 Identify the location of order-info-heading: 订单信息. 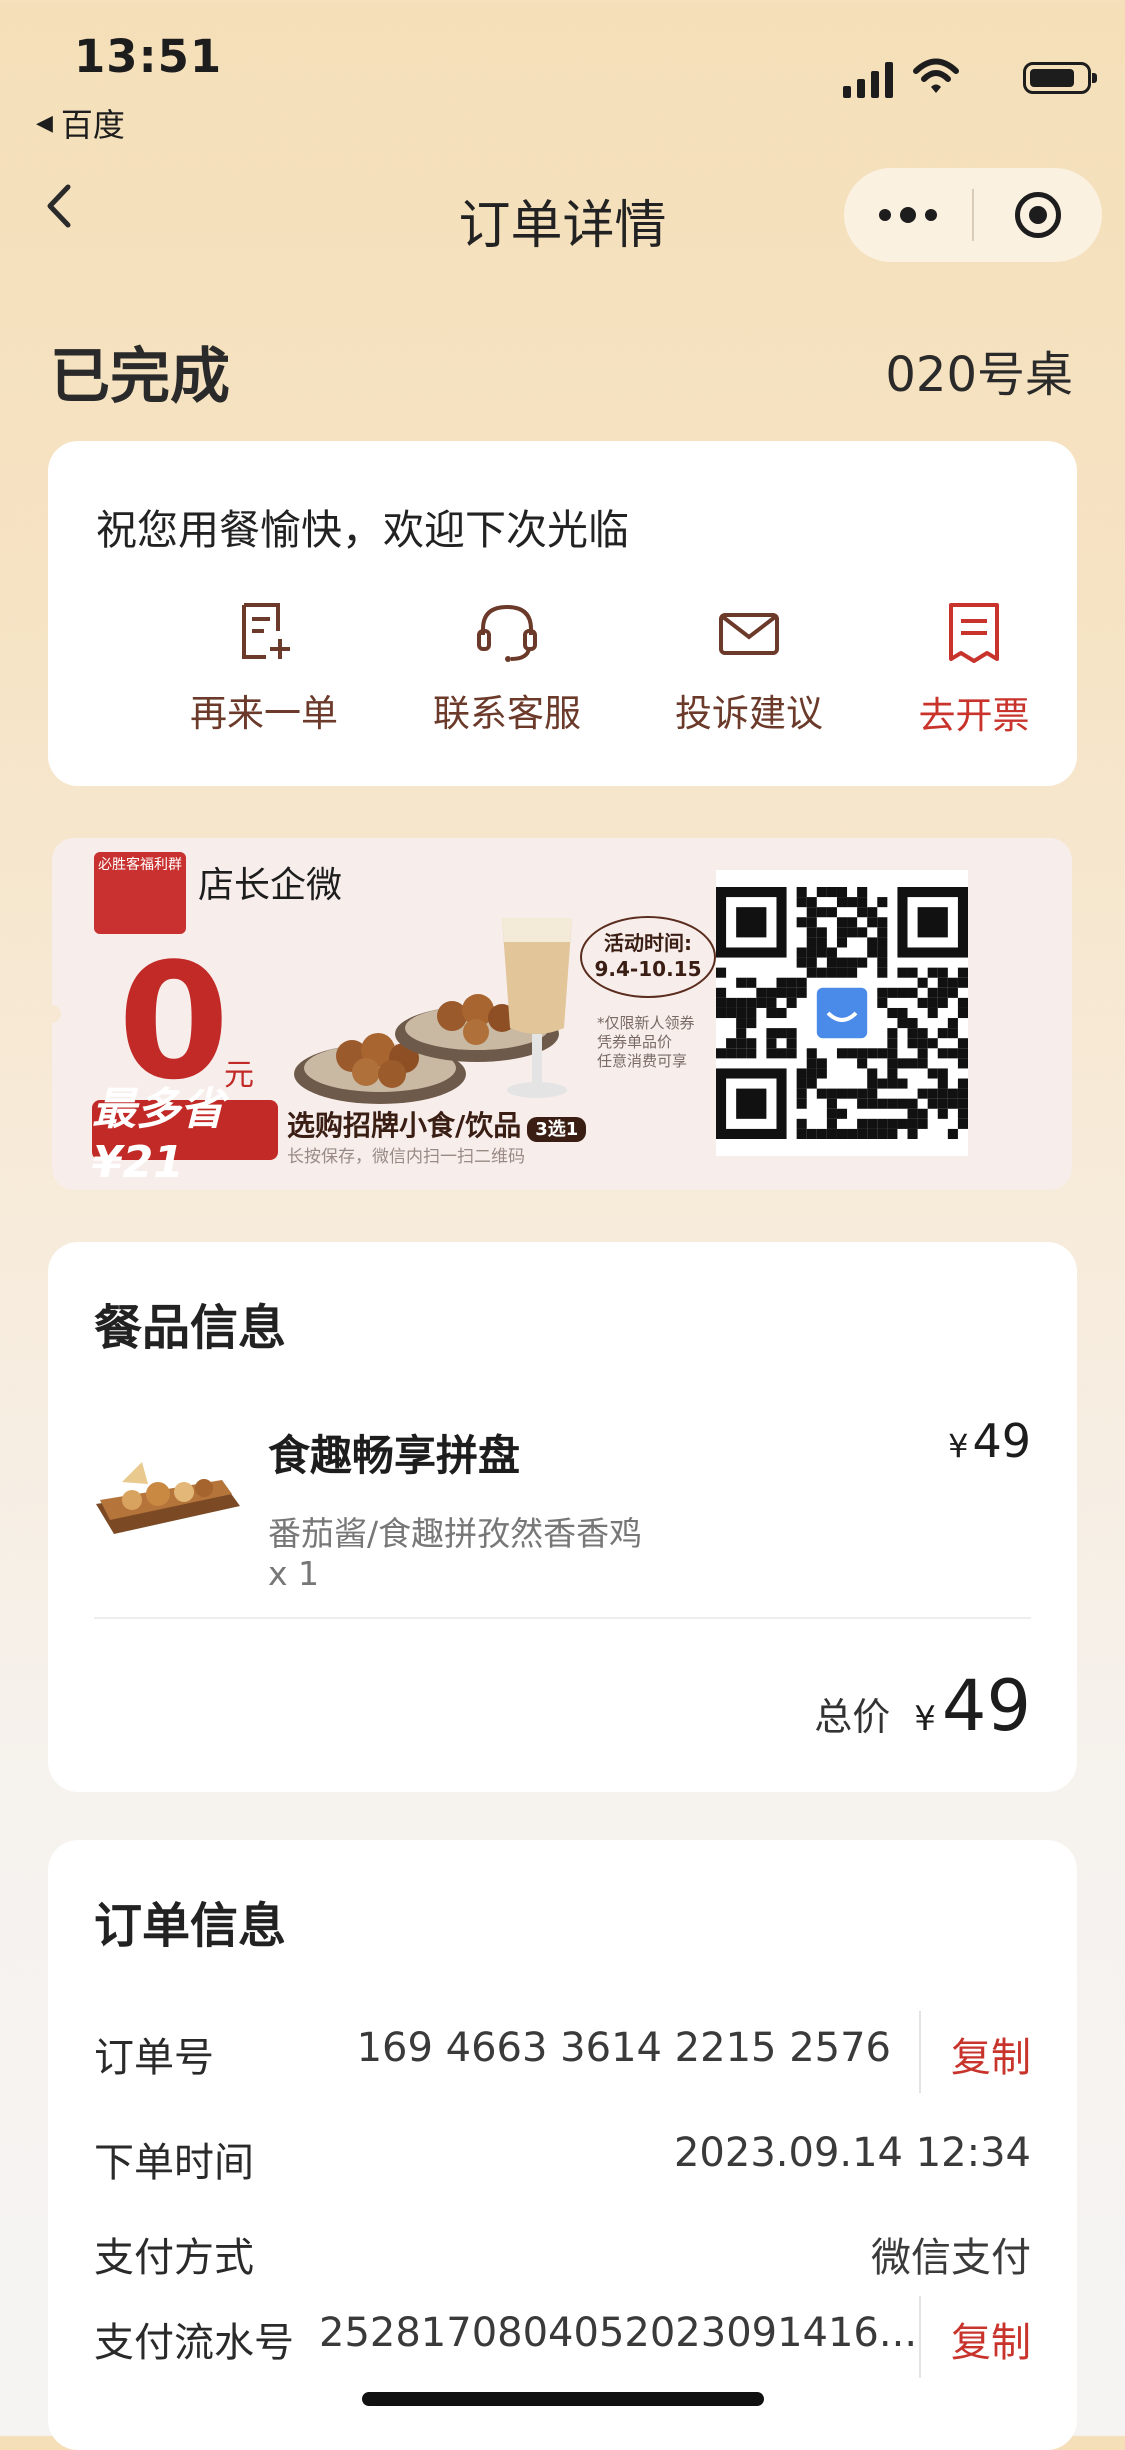
(190, 1926).